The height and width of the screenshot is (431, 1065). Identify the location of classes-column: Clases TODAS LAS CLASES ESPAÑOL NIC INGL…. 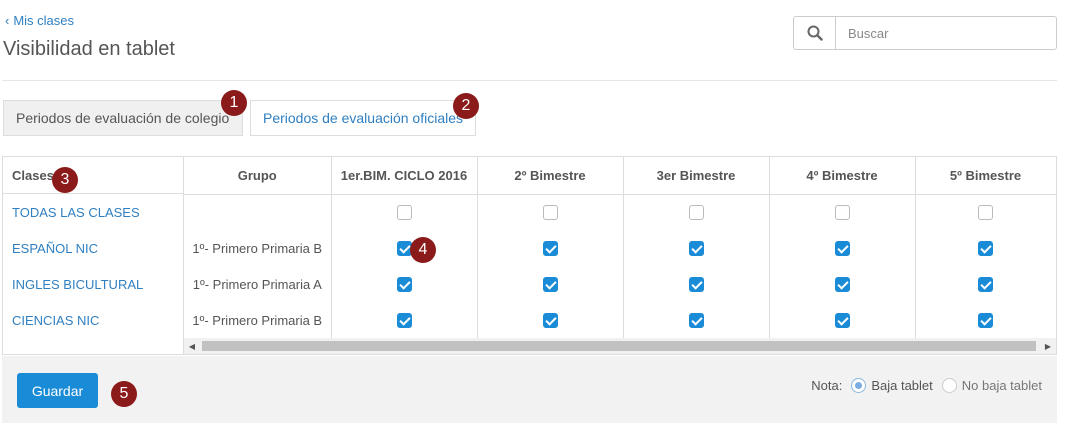
(93, 255).